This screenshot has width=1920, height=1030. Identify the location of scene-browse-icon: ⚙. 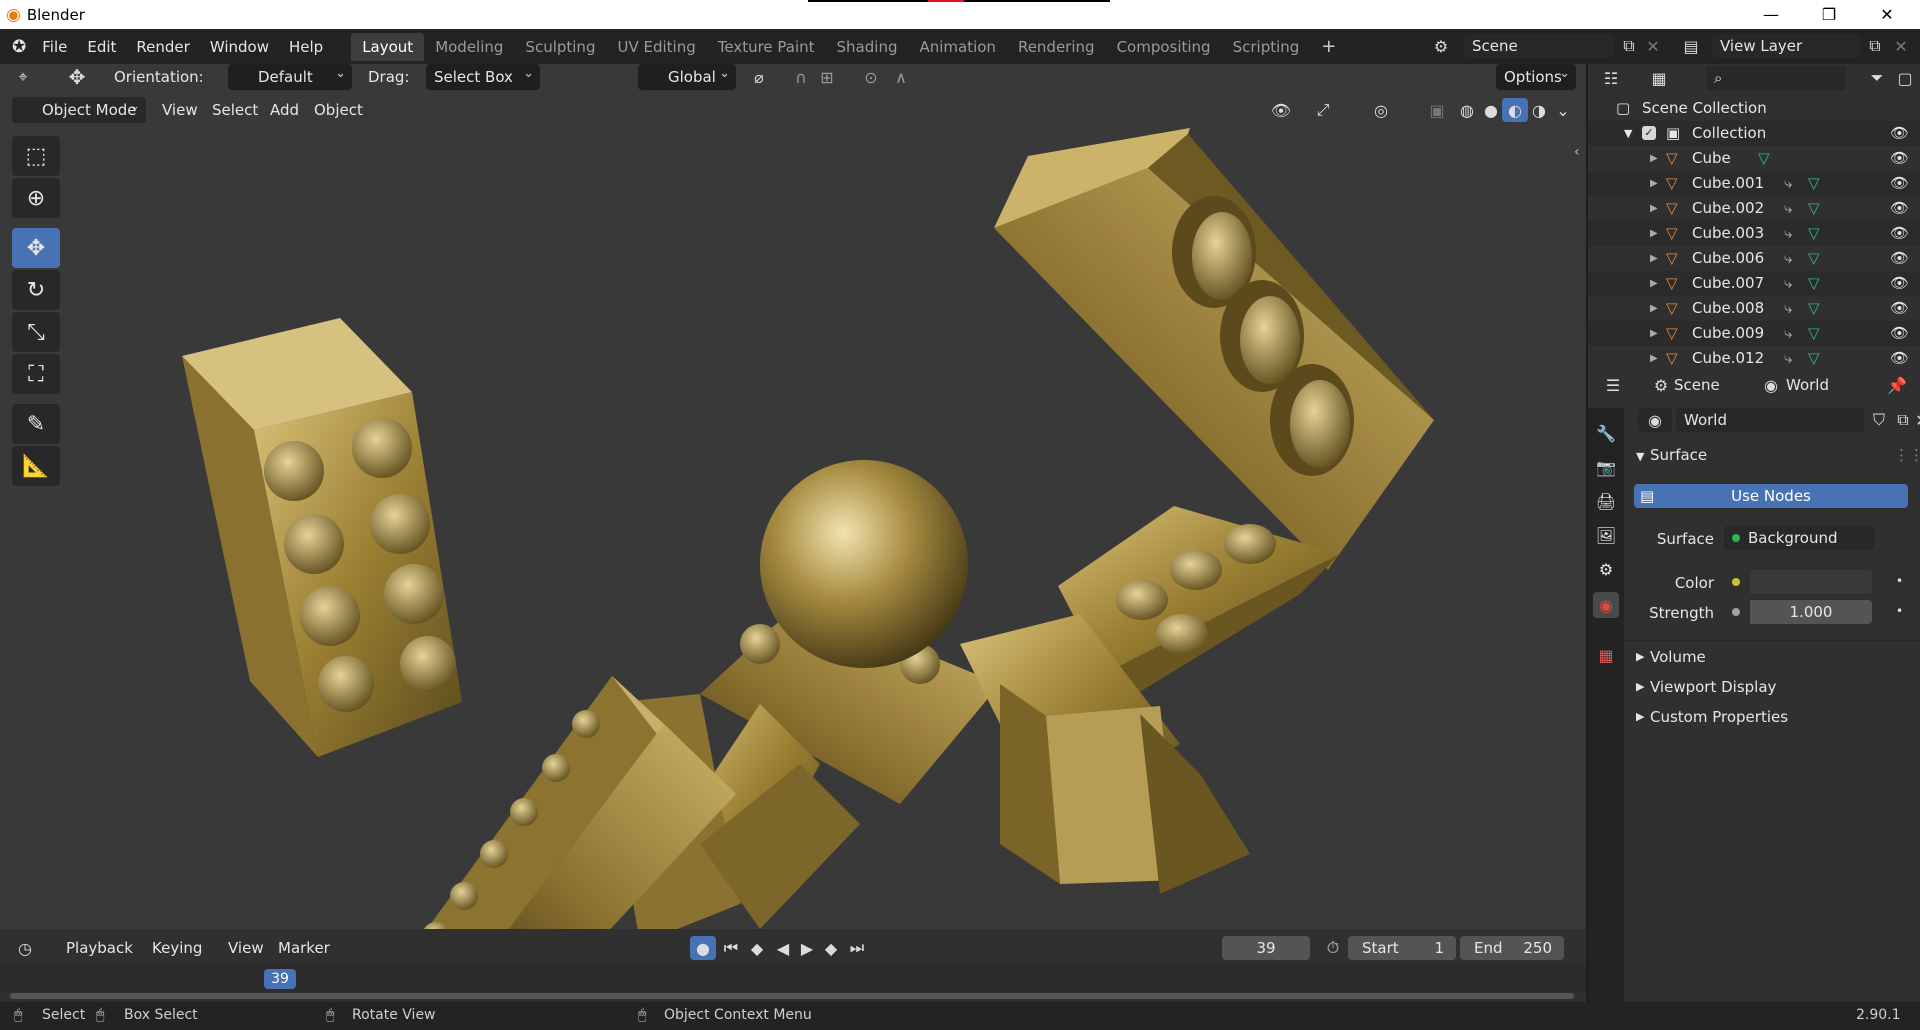
(1441, 46).